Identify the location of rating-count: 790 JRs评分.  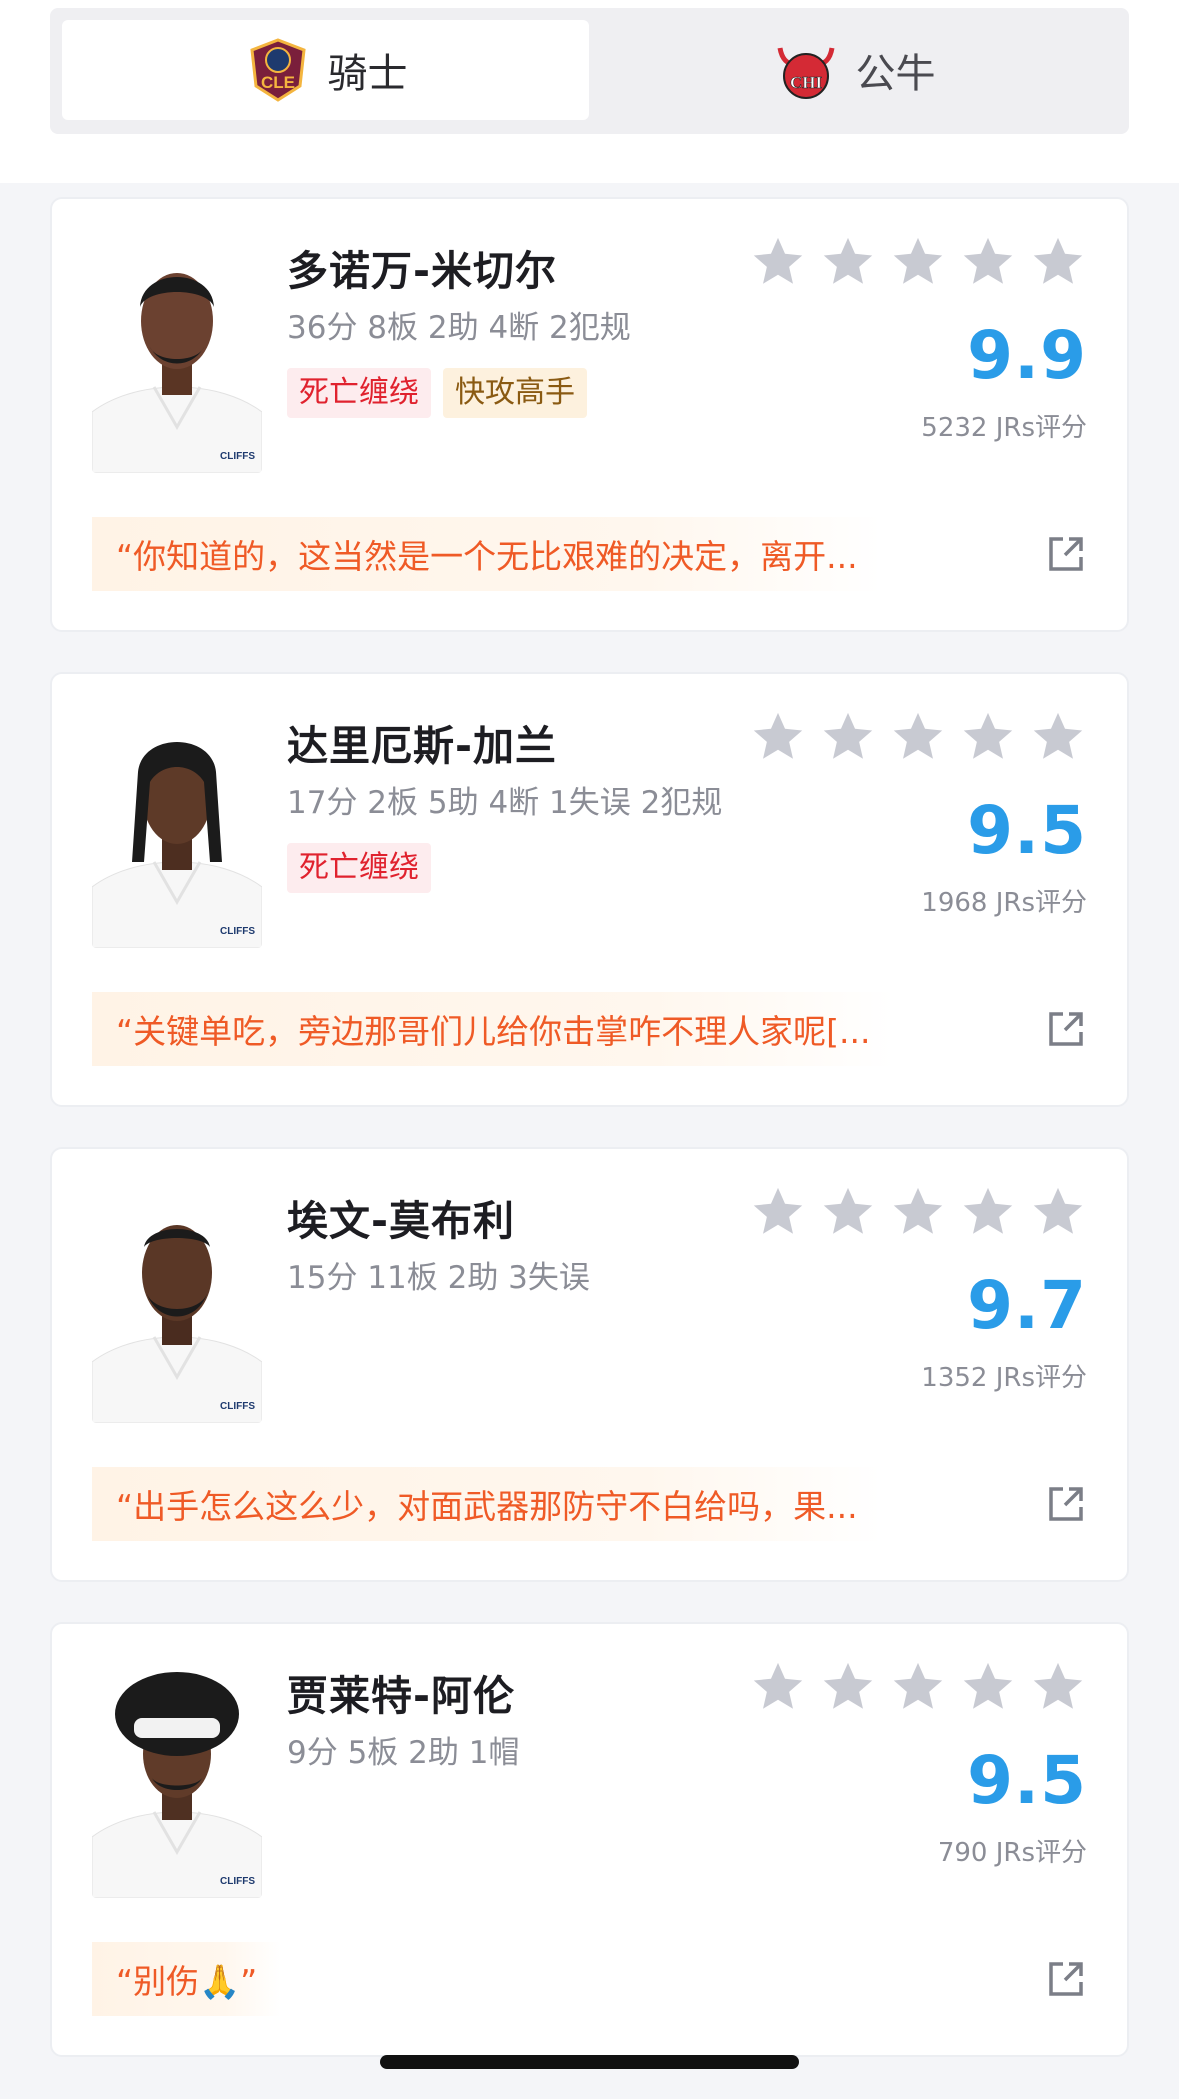
(1012, 1853).